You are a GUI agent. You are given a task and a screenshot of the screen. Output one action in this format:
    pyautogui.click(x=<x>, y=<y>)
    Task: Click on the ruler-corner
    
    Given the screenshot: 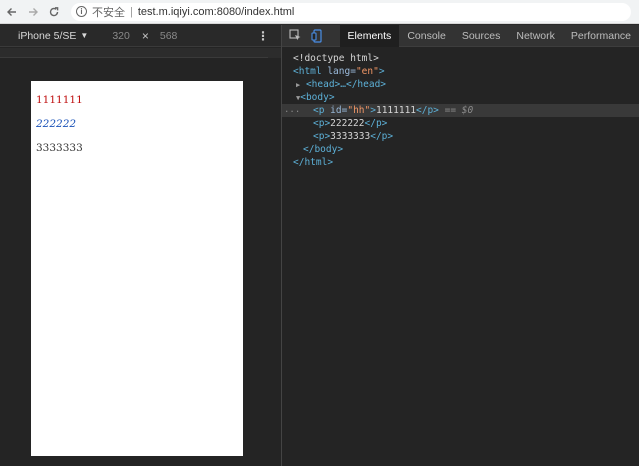 What is the action you would take?
    pyautogui.click(x=274, y=53)
    